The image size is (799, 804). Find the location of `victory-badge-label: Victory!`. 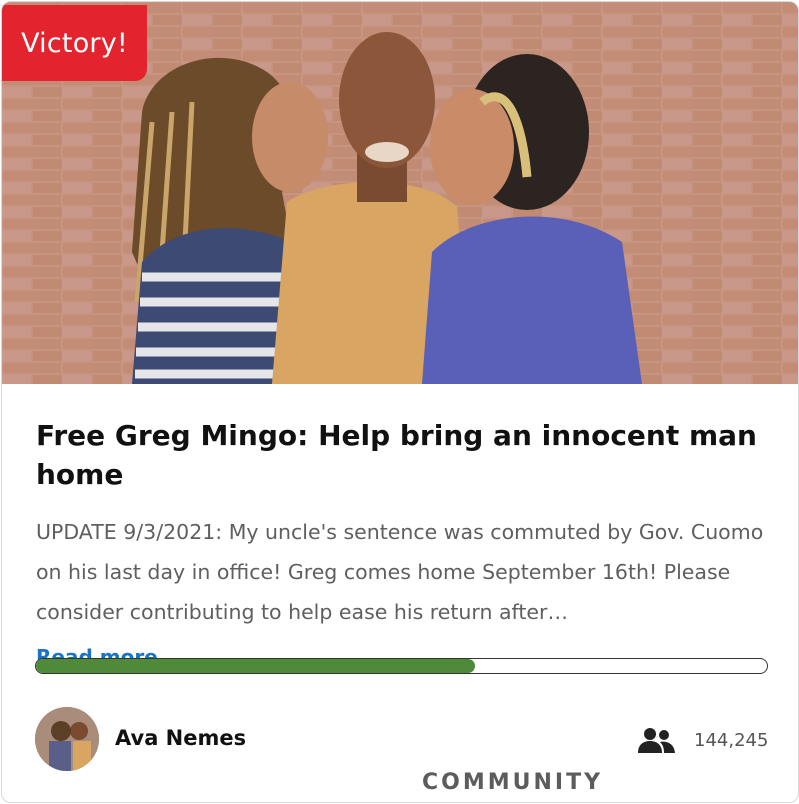

victory-badge-label: Victory! is located at coordinates (74, 43).